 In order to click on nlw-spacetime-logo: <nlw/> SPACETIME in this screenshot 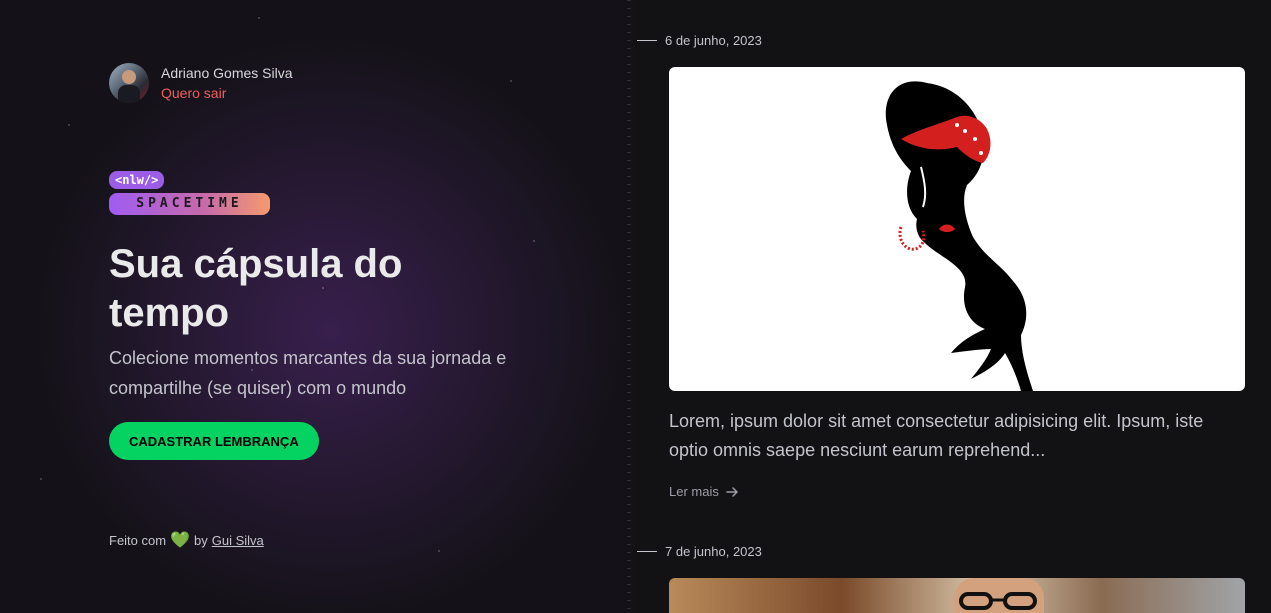, I will do `click(189, 193)`.